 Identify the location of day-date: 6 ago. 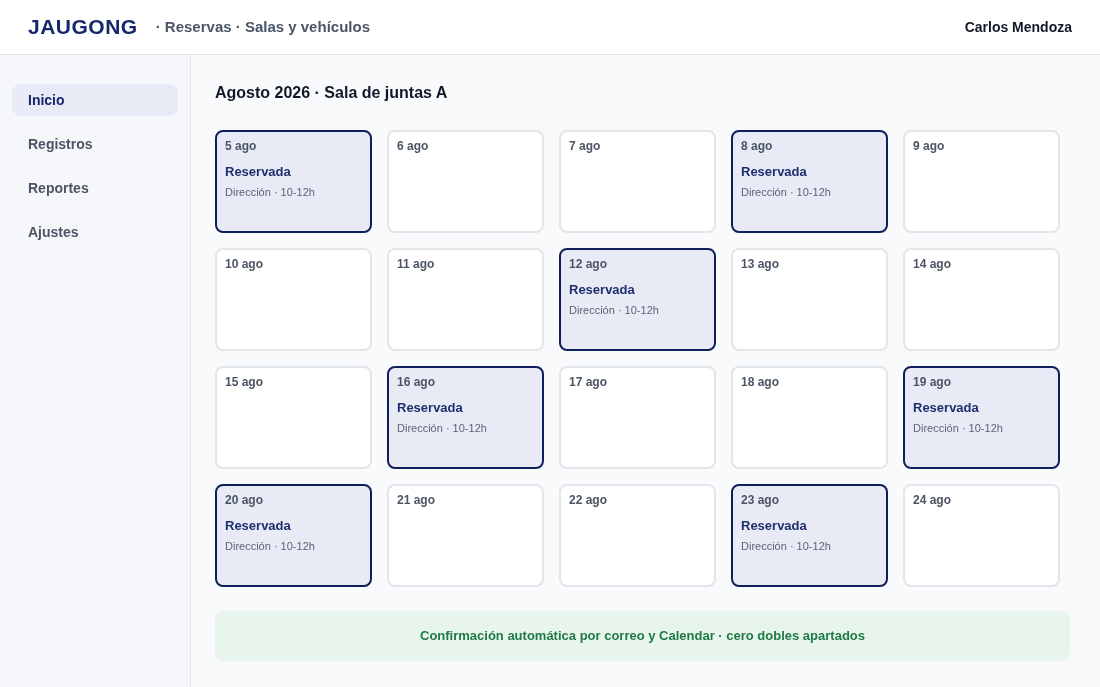
(413, 146).